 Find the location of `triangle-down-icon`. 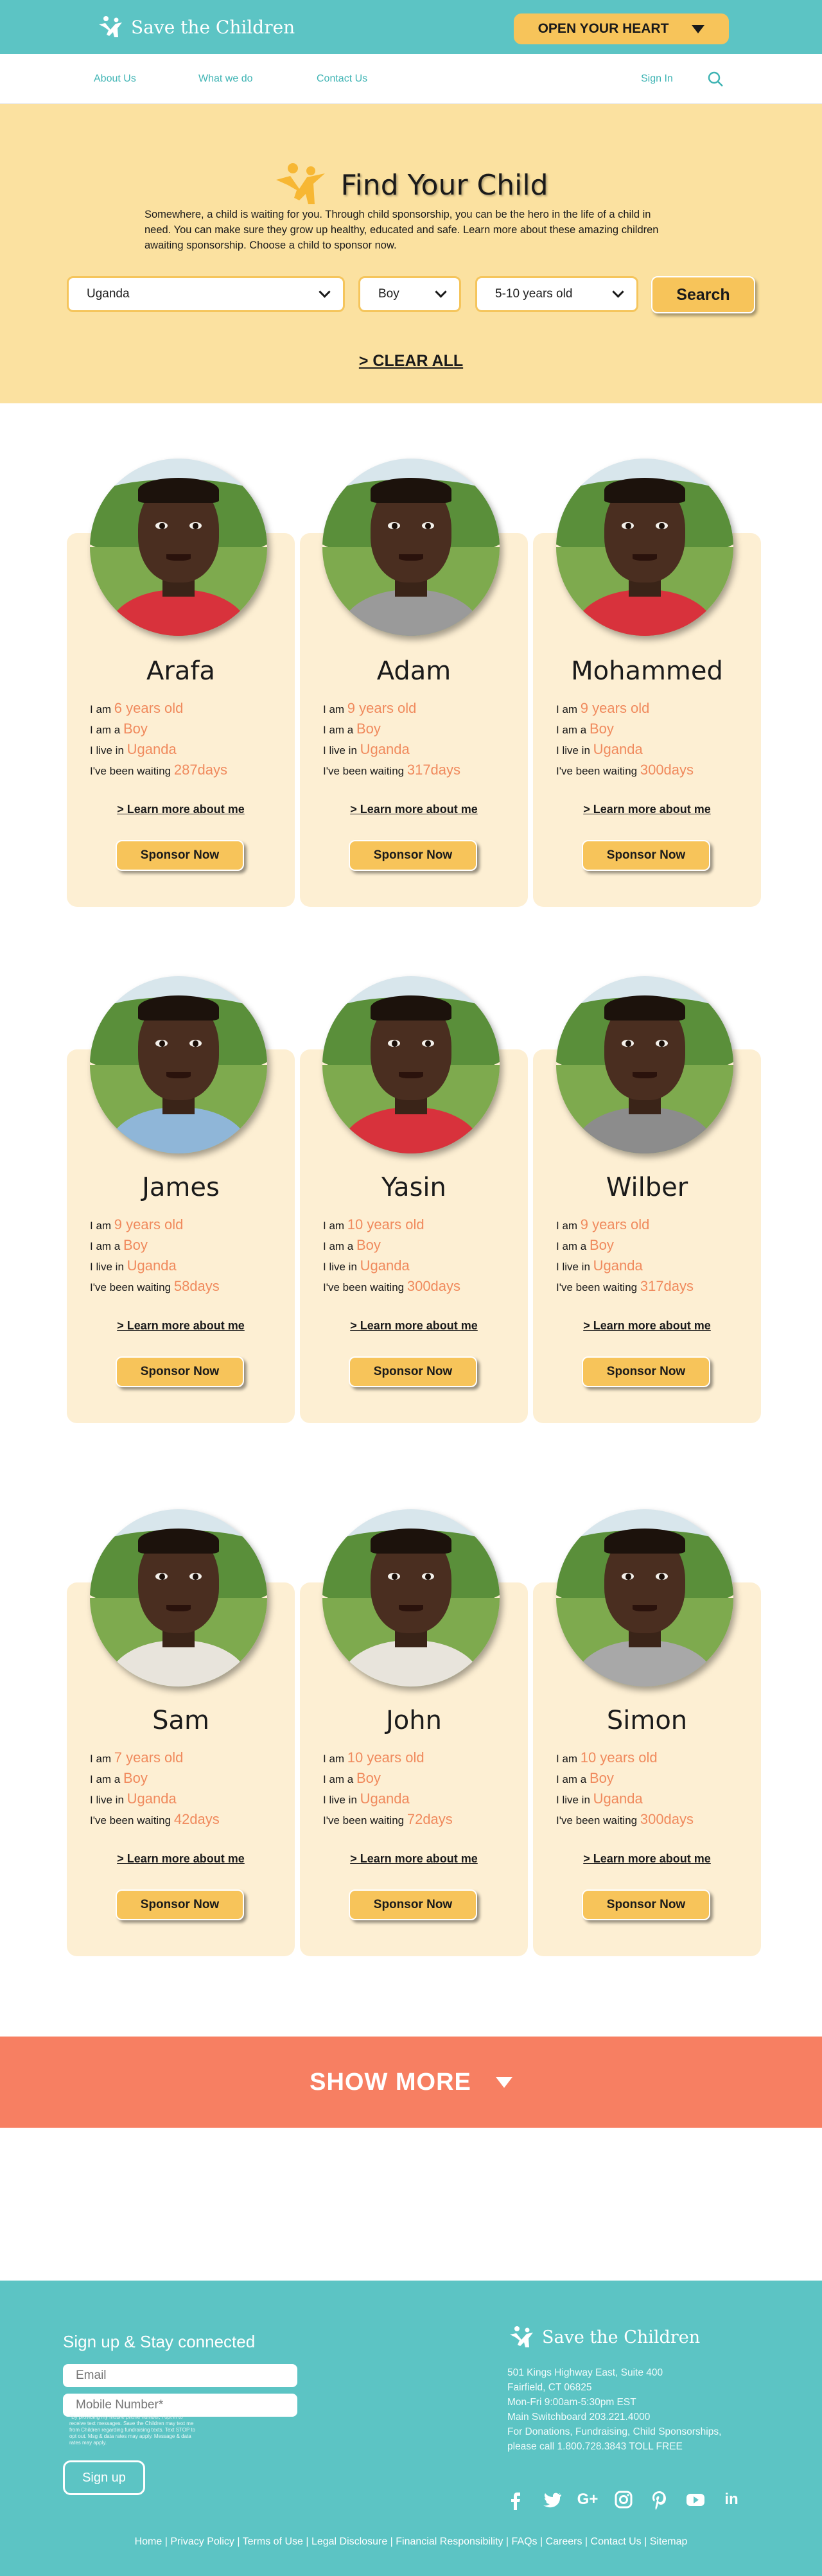

triangle-down-icon is located at coordinates (504, 2082).